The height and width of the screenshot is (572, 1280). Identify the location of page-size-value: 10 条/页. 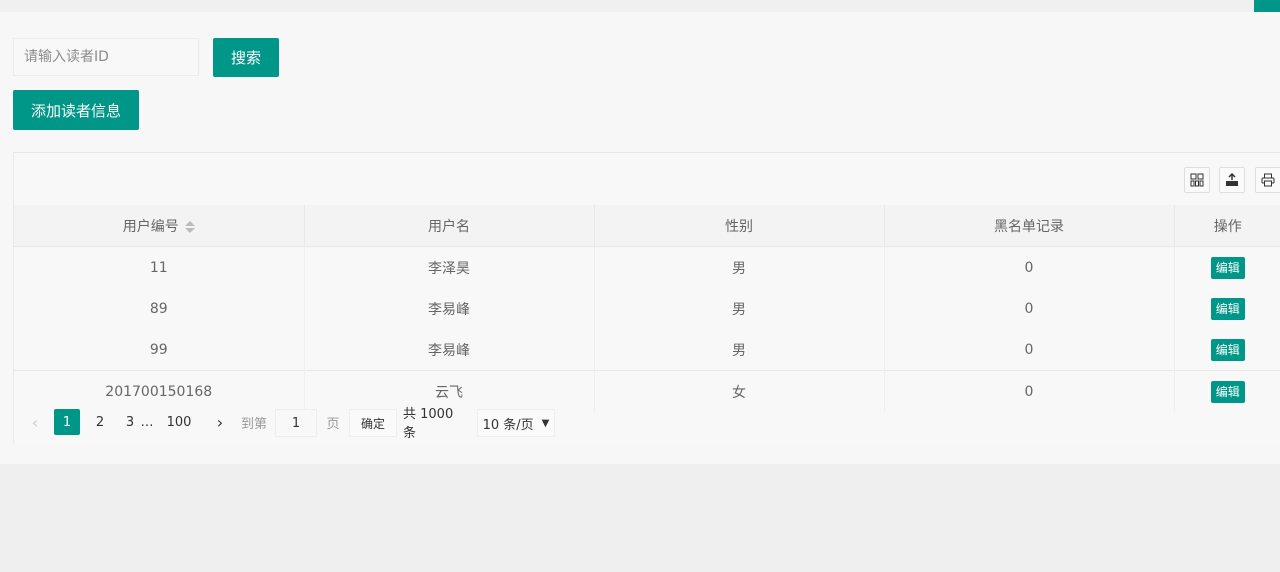
(508, 425).